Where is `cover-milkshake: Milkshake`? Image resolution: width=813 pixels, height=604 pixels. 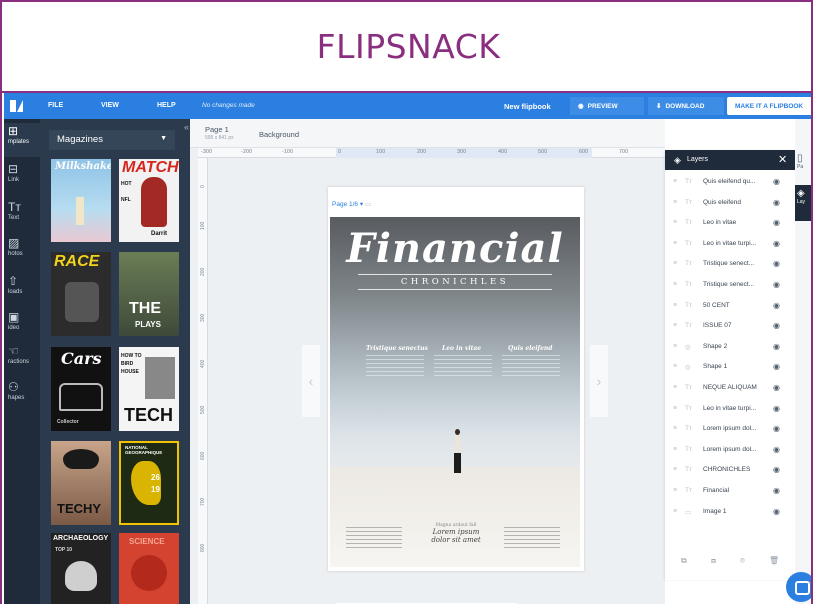 cover-milkshake: Milkshake is located at coordinates (81, 200).